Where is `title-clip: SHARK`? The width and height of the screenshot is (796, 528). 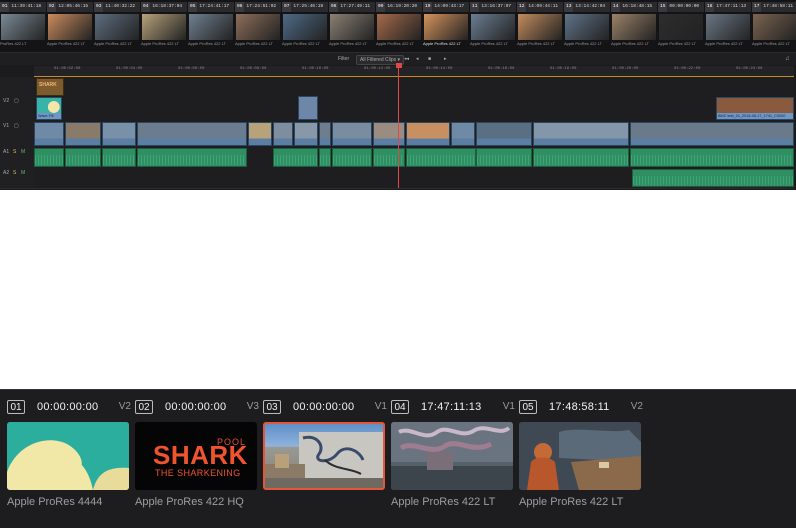
title-clip: SHARK is located at coordinates (50, 87).